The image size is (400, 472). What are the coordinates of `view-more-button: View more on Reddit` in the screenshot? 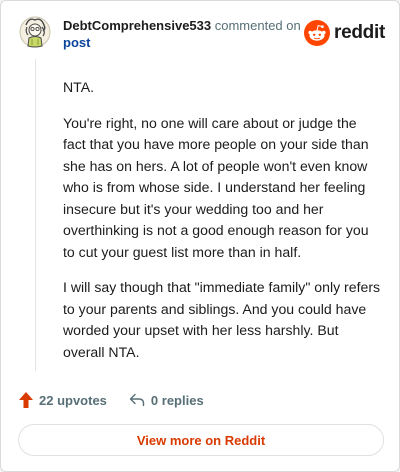 It's located at (201, 440).